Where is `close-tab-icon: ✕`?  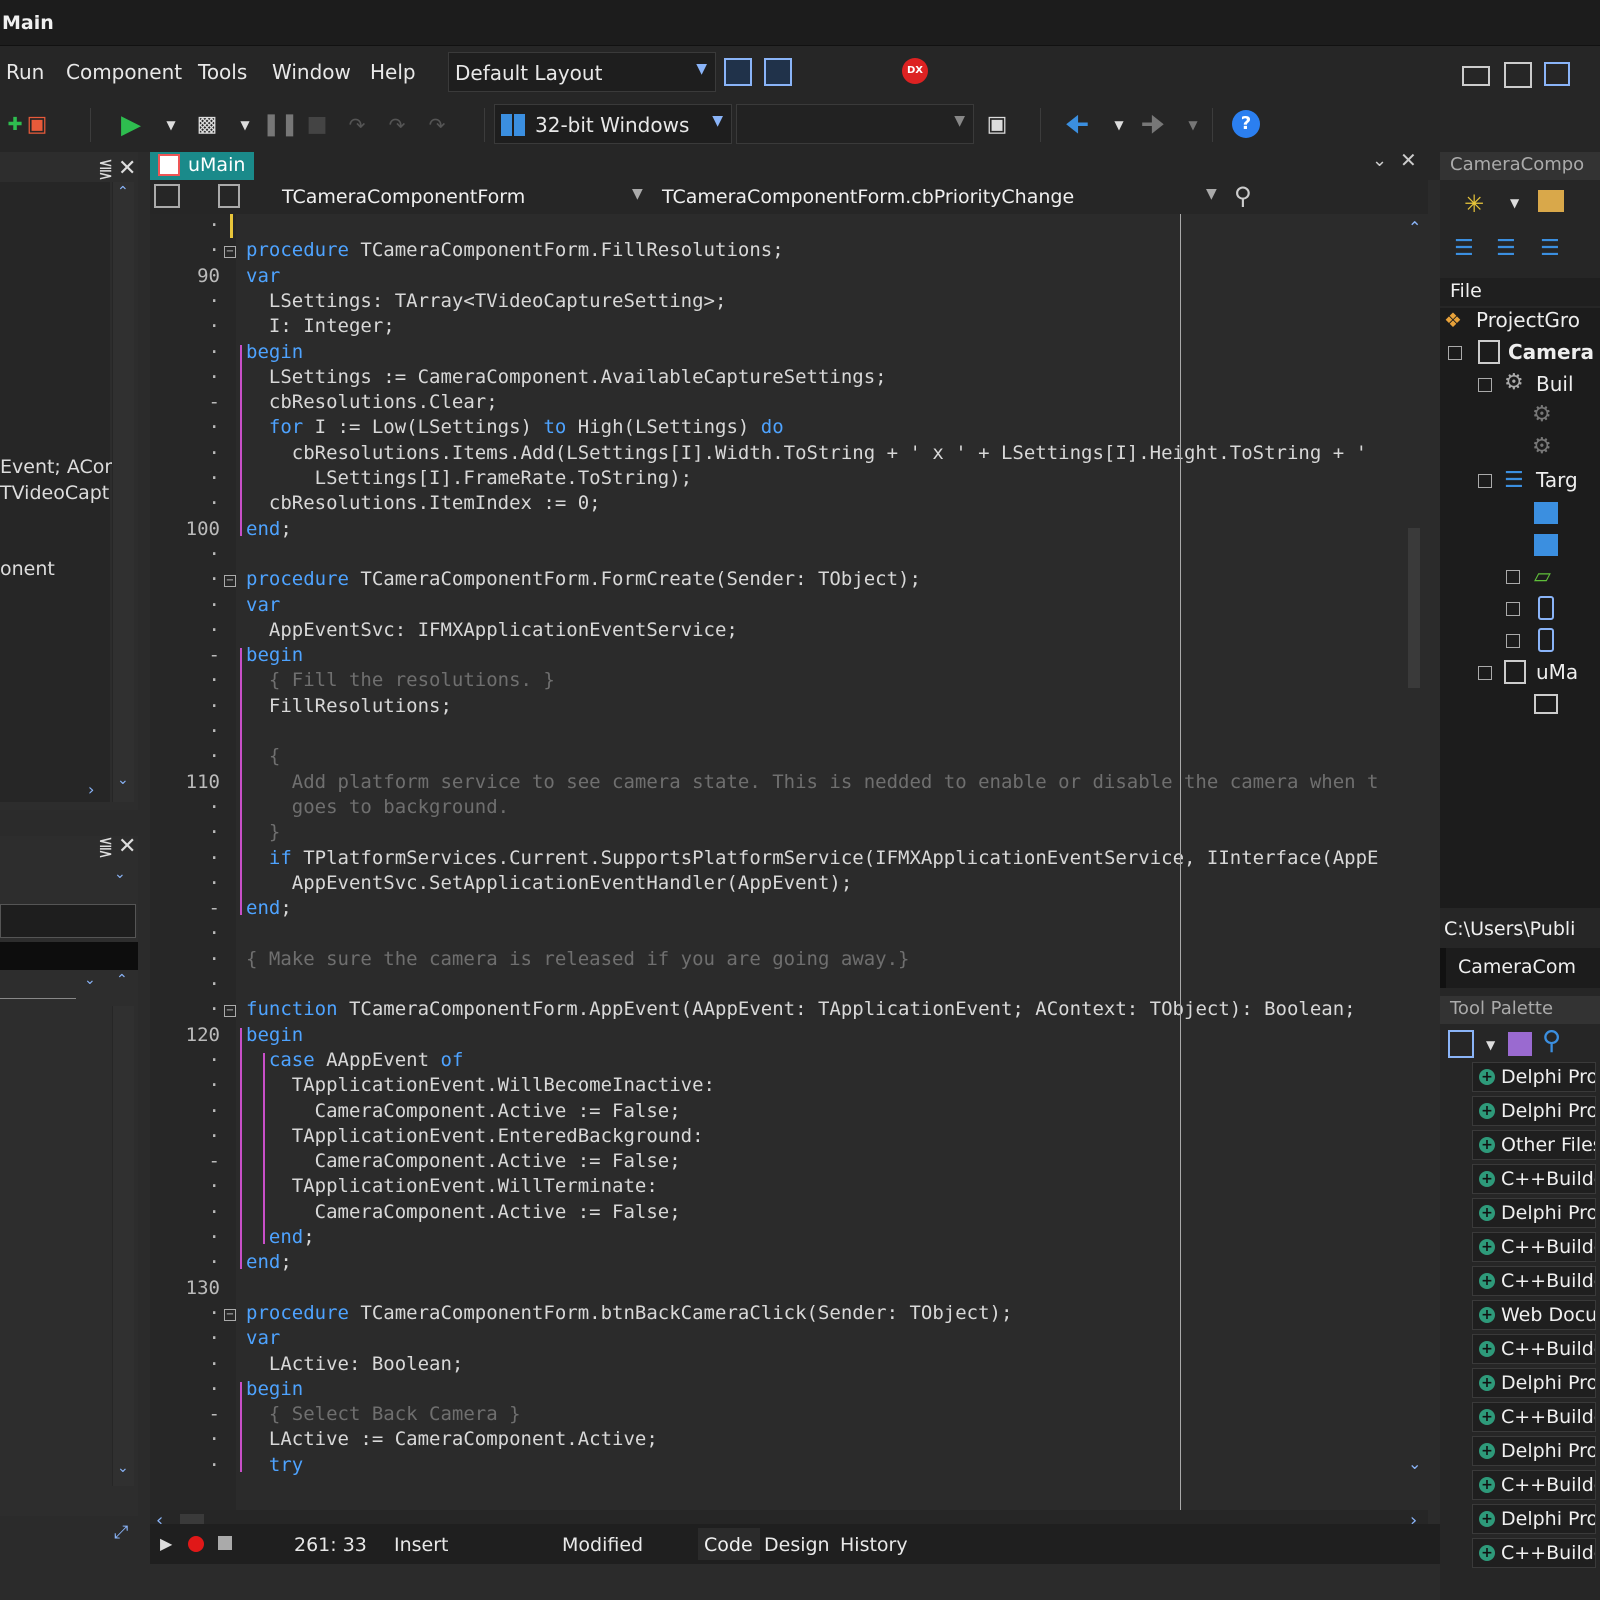
close-tab-icon: ✕ is located at coordinates (1408, 160).